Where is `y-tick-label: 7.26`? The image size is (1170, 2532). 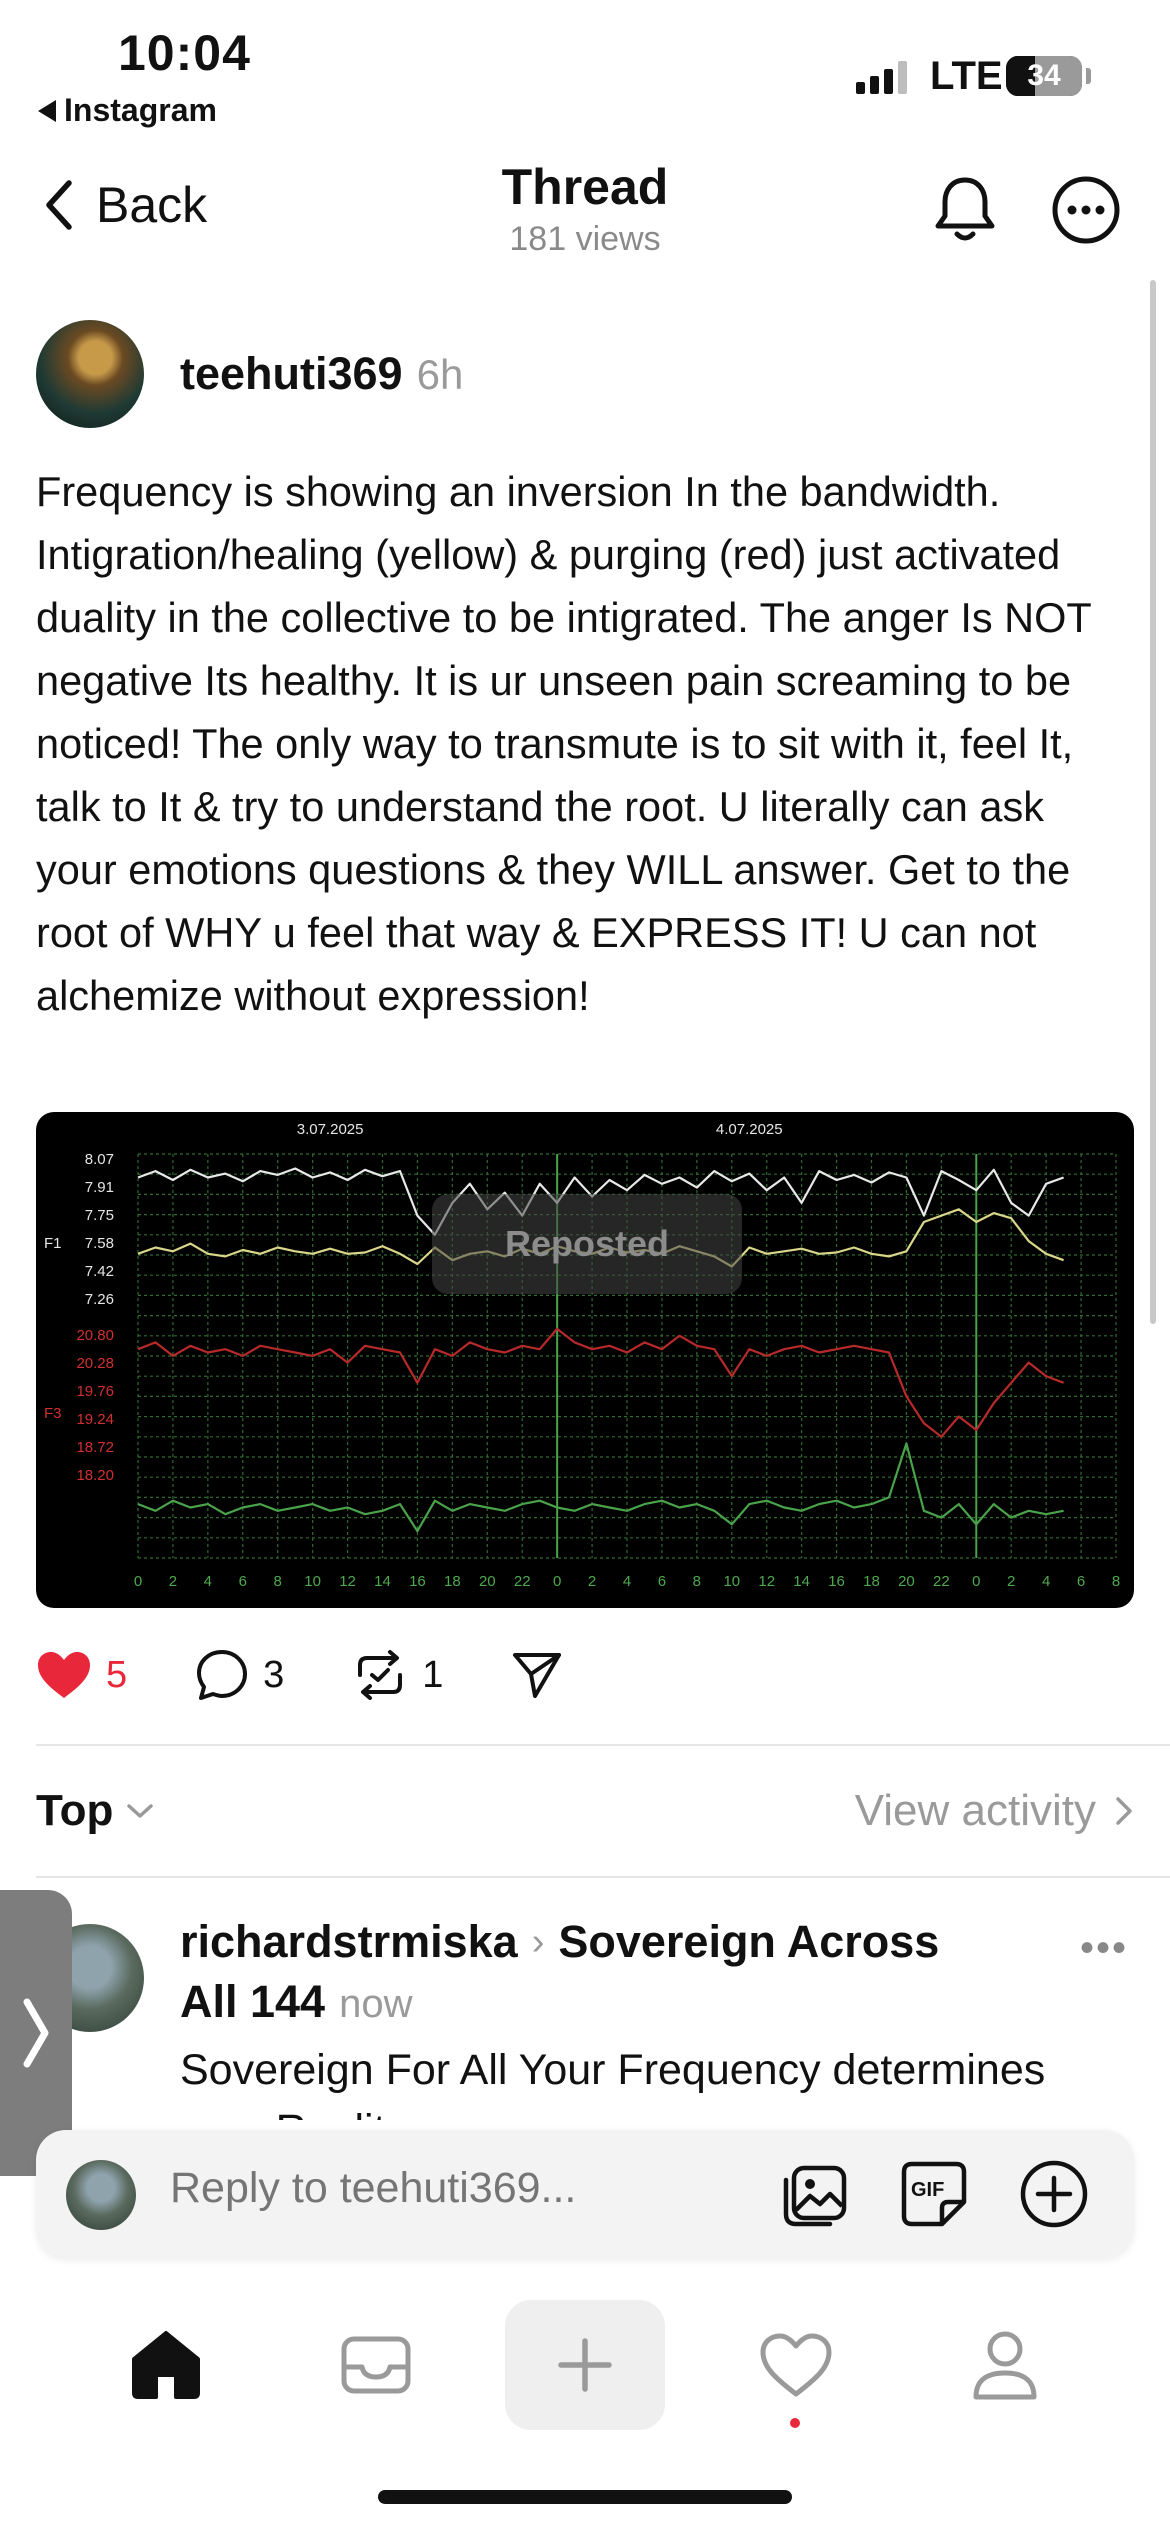 y-tick-label: 7.26 is located at coordinates (99, 1299).